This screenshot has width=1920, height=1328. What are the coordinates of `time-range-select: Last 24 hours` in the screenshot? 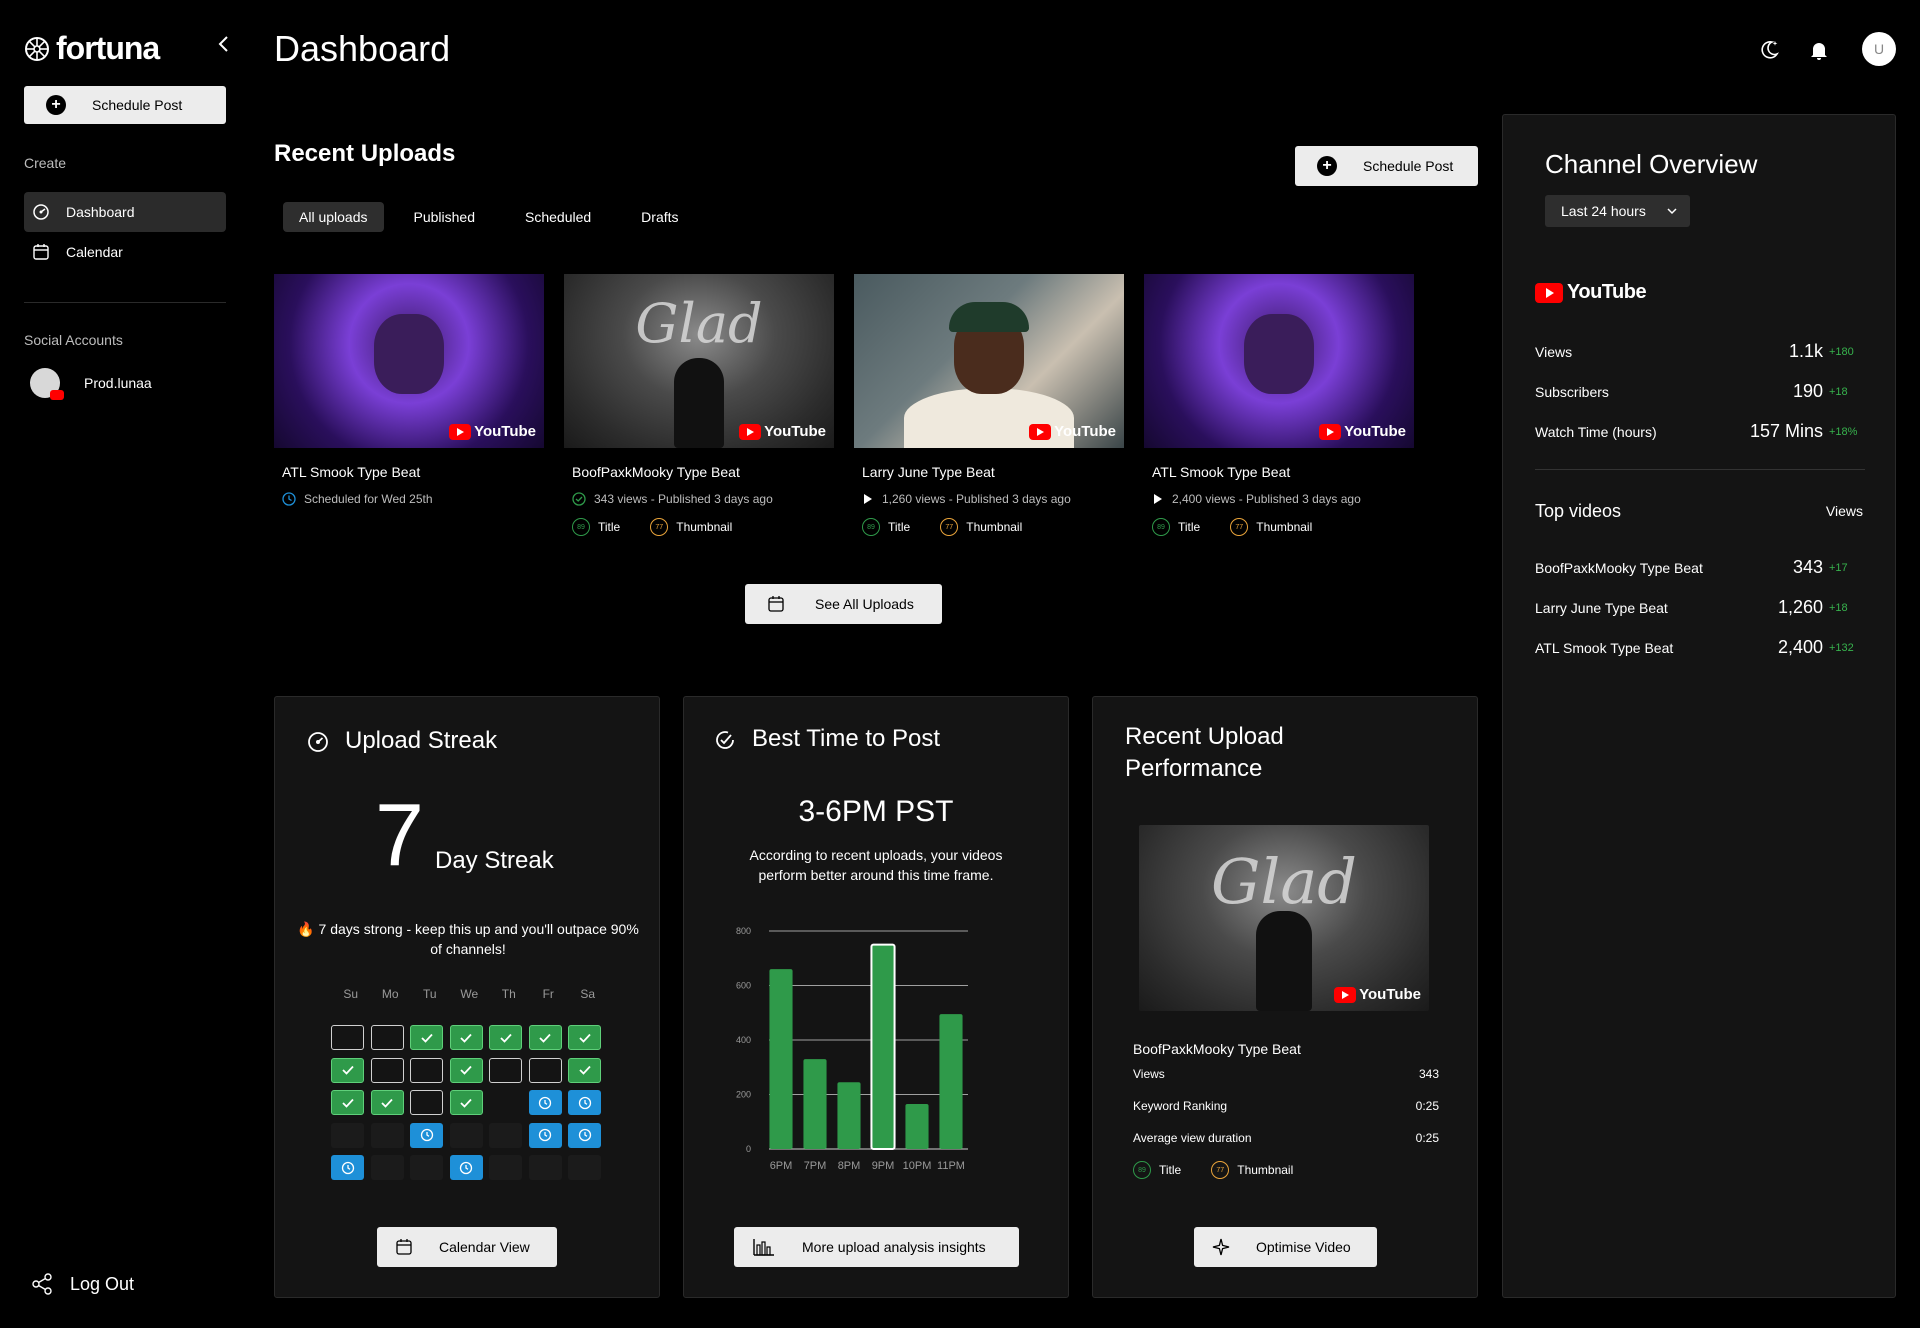 It's located at (1617, 211).